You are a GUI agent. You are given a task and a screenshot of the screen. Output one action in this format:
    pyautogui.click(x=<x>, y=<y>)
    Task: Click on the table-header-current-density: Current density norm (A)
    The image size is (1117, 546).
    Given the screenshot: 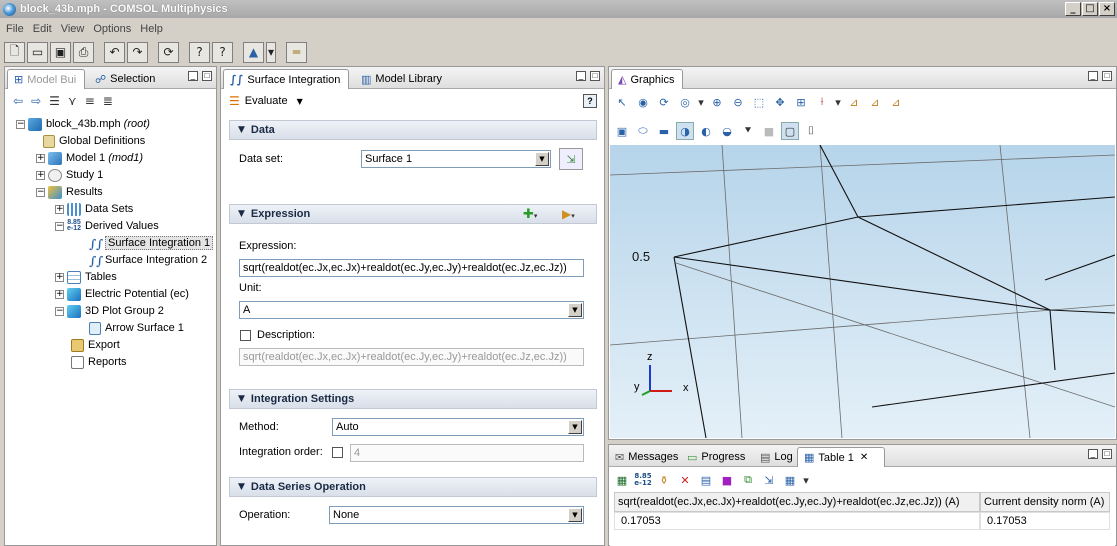 What is the action you would take?
    pyautogui.click(x=1045, y=502)
    